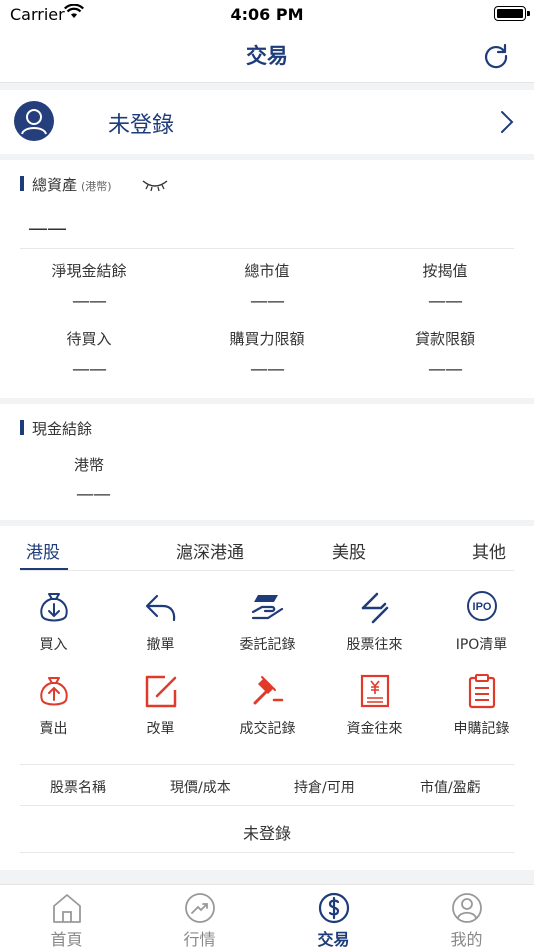 The image size is (534, 950). Describe the element at coordinates (78, 788) in the screenshot. I see `col-stock-name: 股票名稱` at that location.